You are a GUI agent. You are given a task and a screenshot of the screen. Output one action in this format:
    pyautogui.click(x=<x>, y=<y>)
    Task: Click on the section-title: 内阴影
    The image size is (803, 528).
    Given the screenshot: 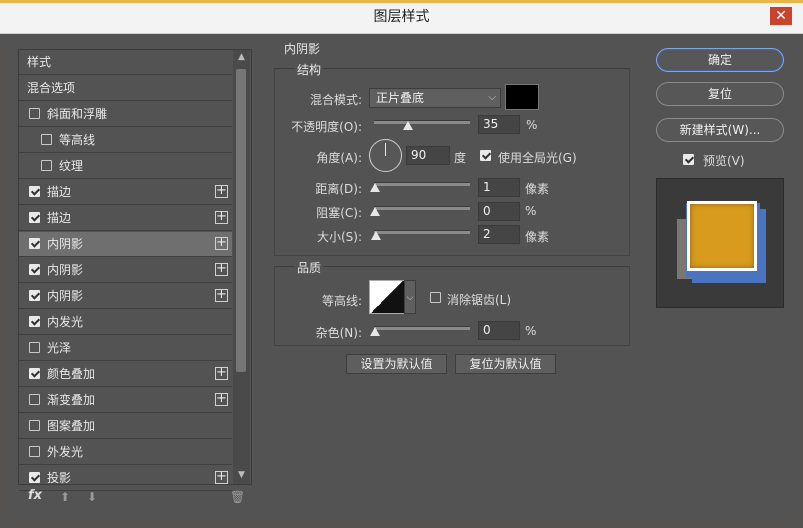 What is the action you would take?
    pyautogui.click(x=302, y=49)
    